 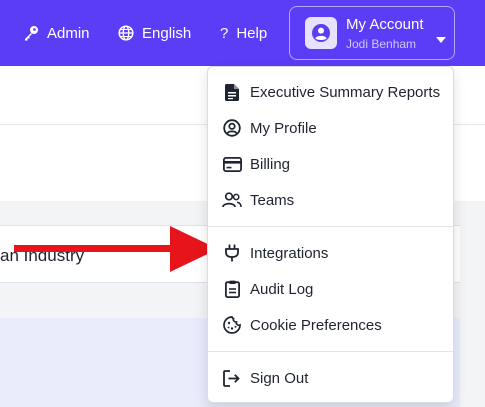 I want to click on user-avatar-icon, so click(x=321, y=33).